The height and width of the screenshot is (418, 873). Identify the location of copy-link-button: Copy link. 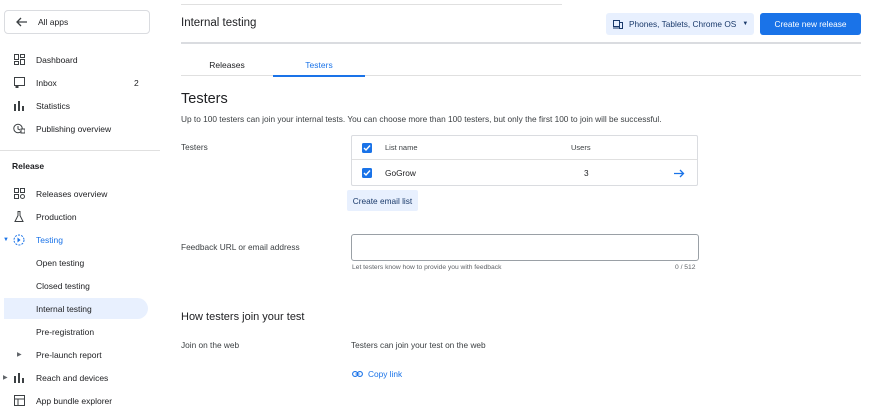
(377, 374).